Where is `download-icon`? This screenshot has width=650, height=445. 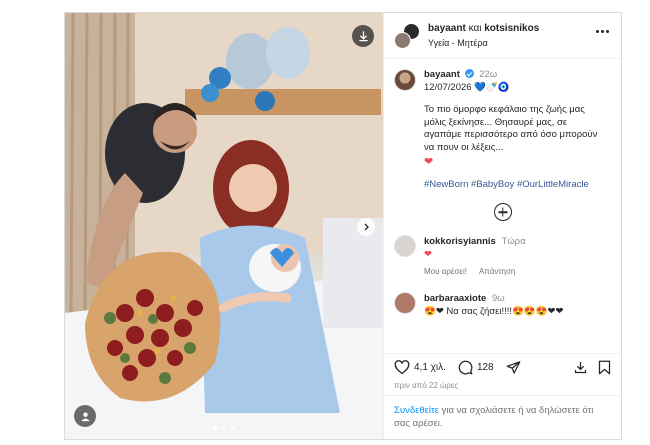 download-icon is located at coordinates (363, 35).